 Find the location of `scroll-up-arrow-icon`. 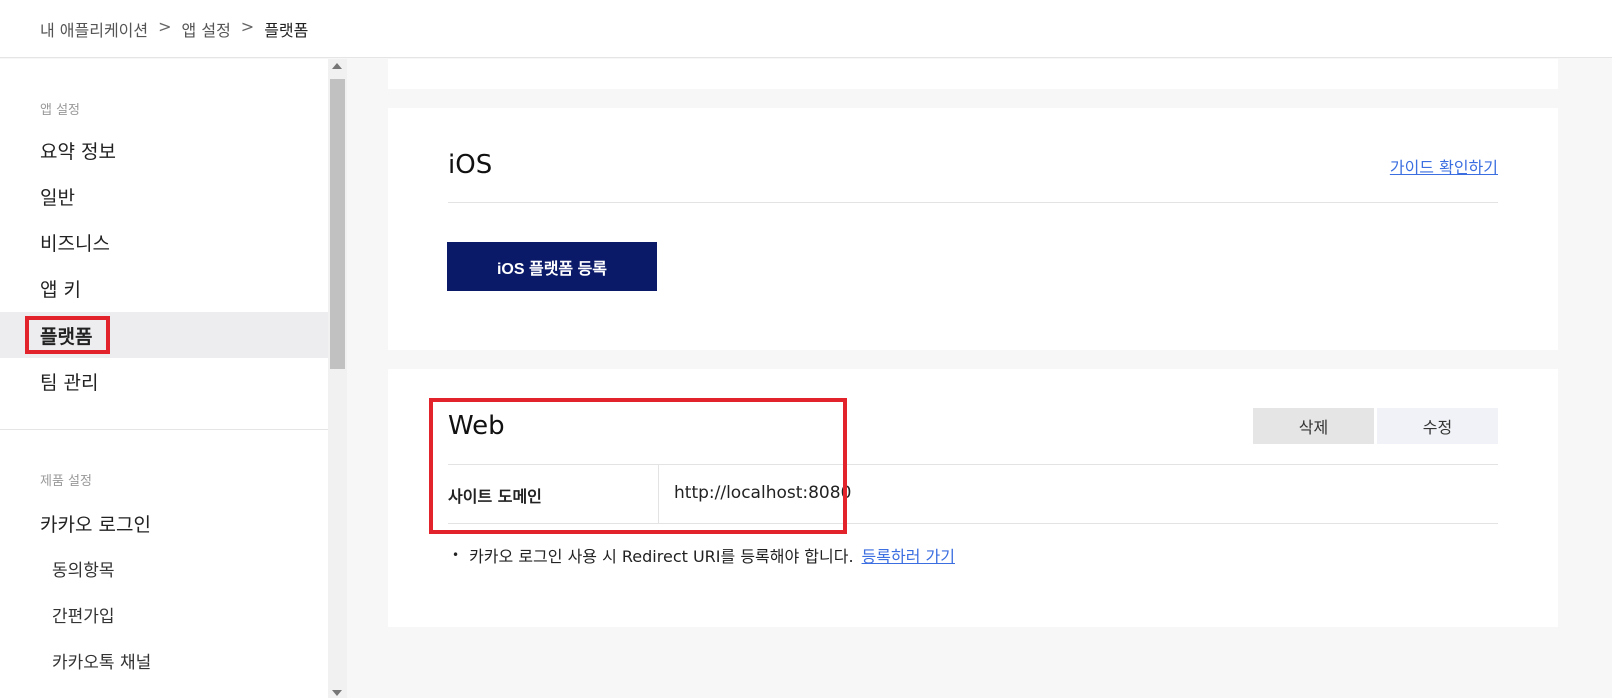

scroll-up-arrow-icon is located at coordinates (337, 66).